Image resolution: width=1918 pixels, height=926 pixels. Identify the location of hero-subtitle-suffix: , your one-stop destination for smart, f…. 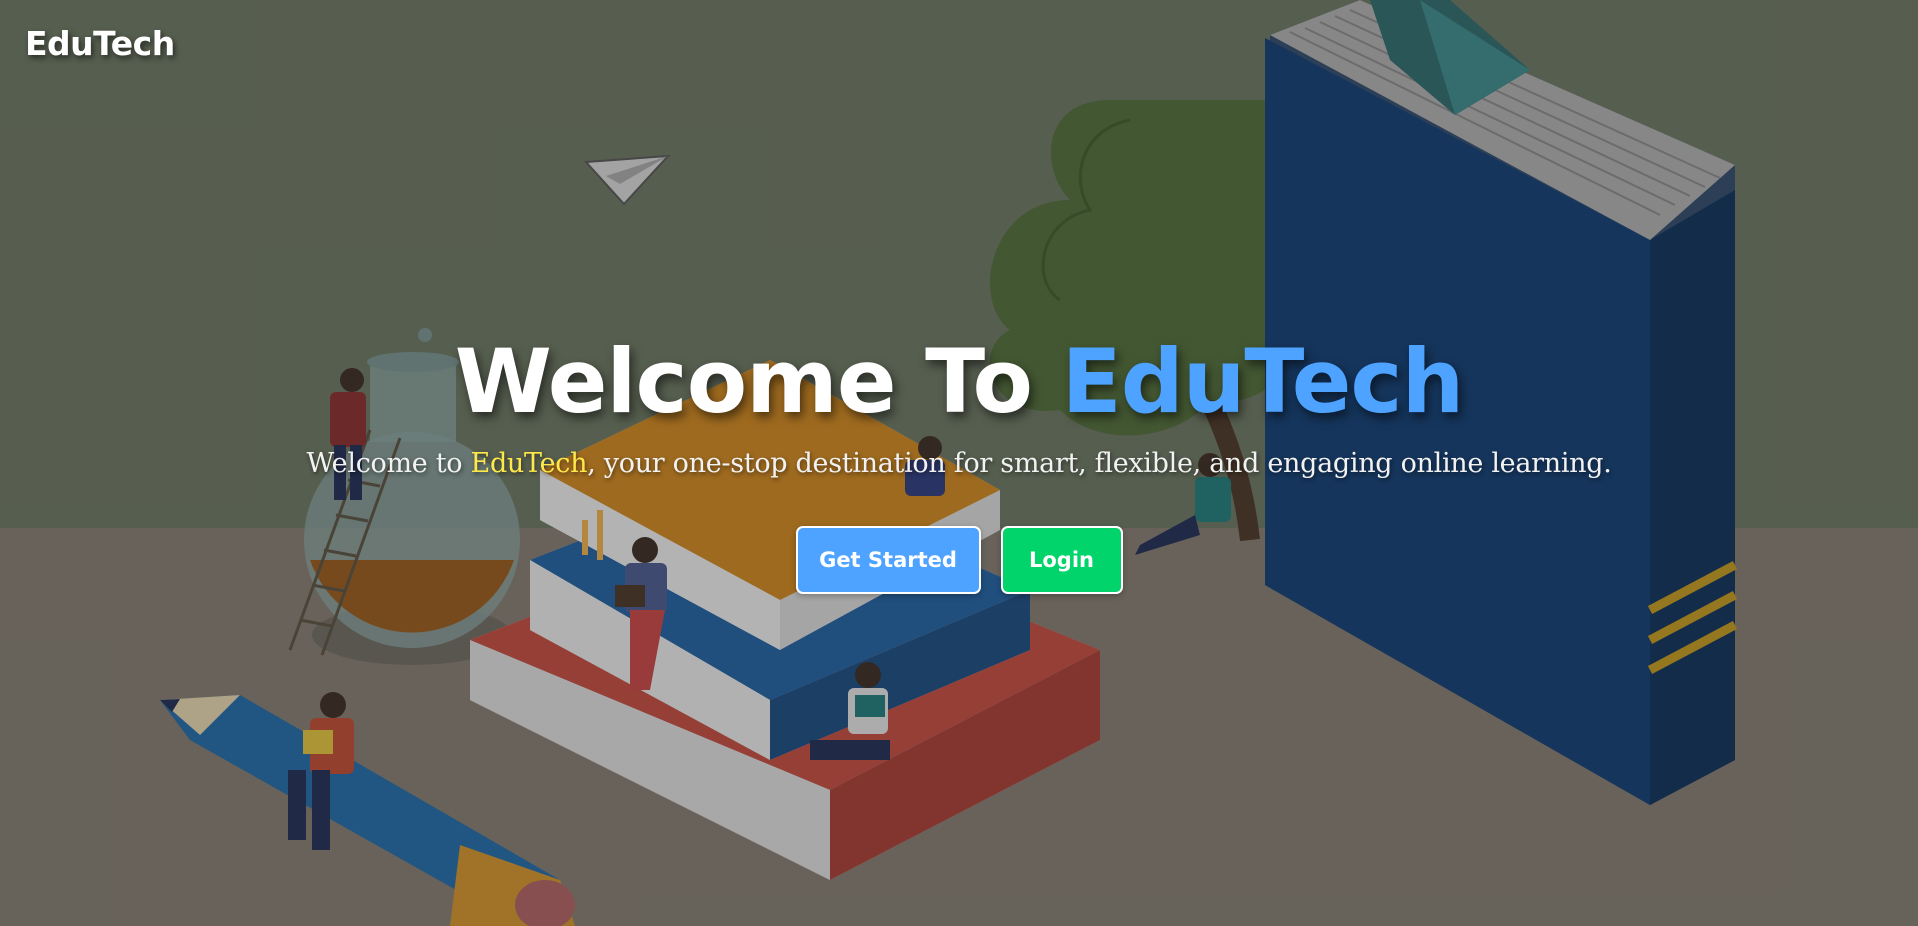
(1099, 463).